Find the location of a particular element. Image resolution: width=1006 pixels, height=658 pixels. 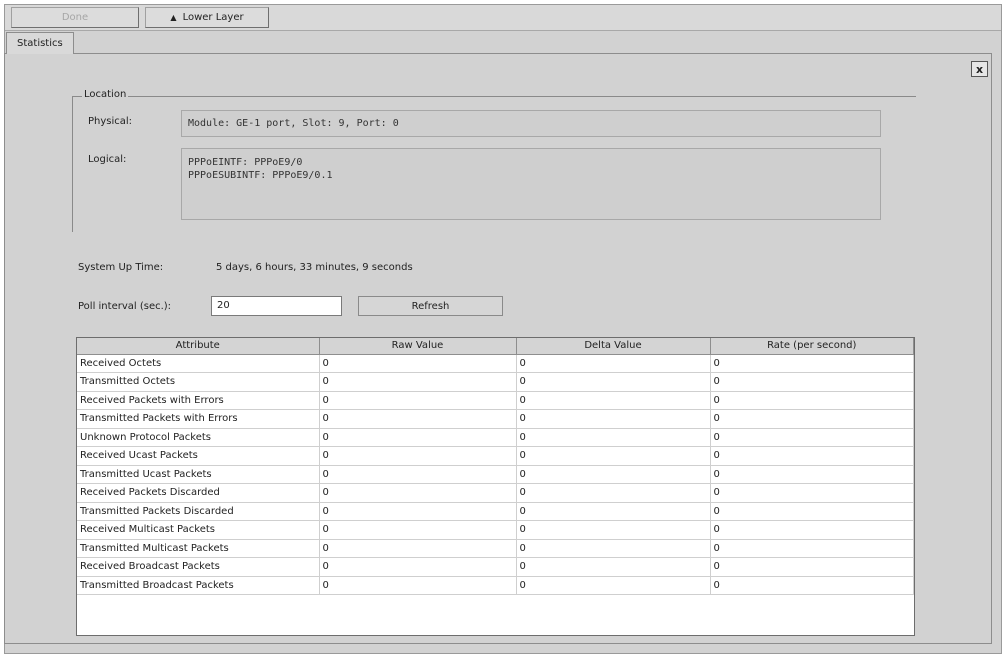

physical-value: Module: GE-1 port, Slot: 9, Port: 0 is located at coordinates (293, 123).